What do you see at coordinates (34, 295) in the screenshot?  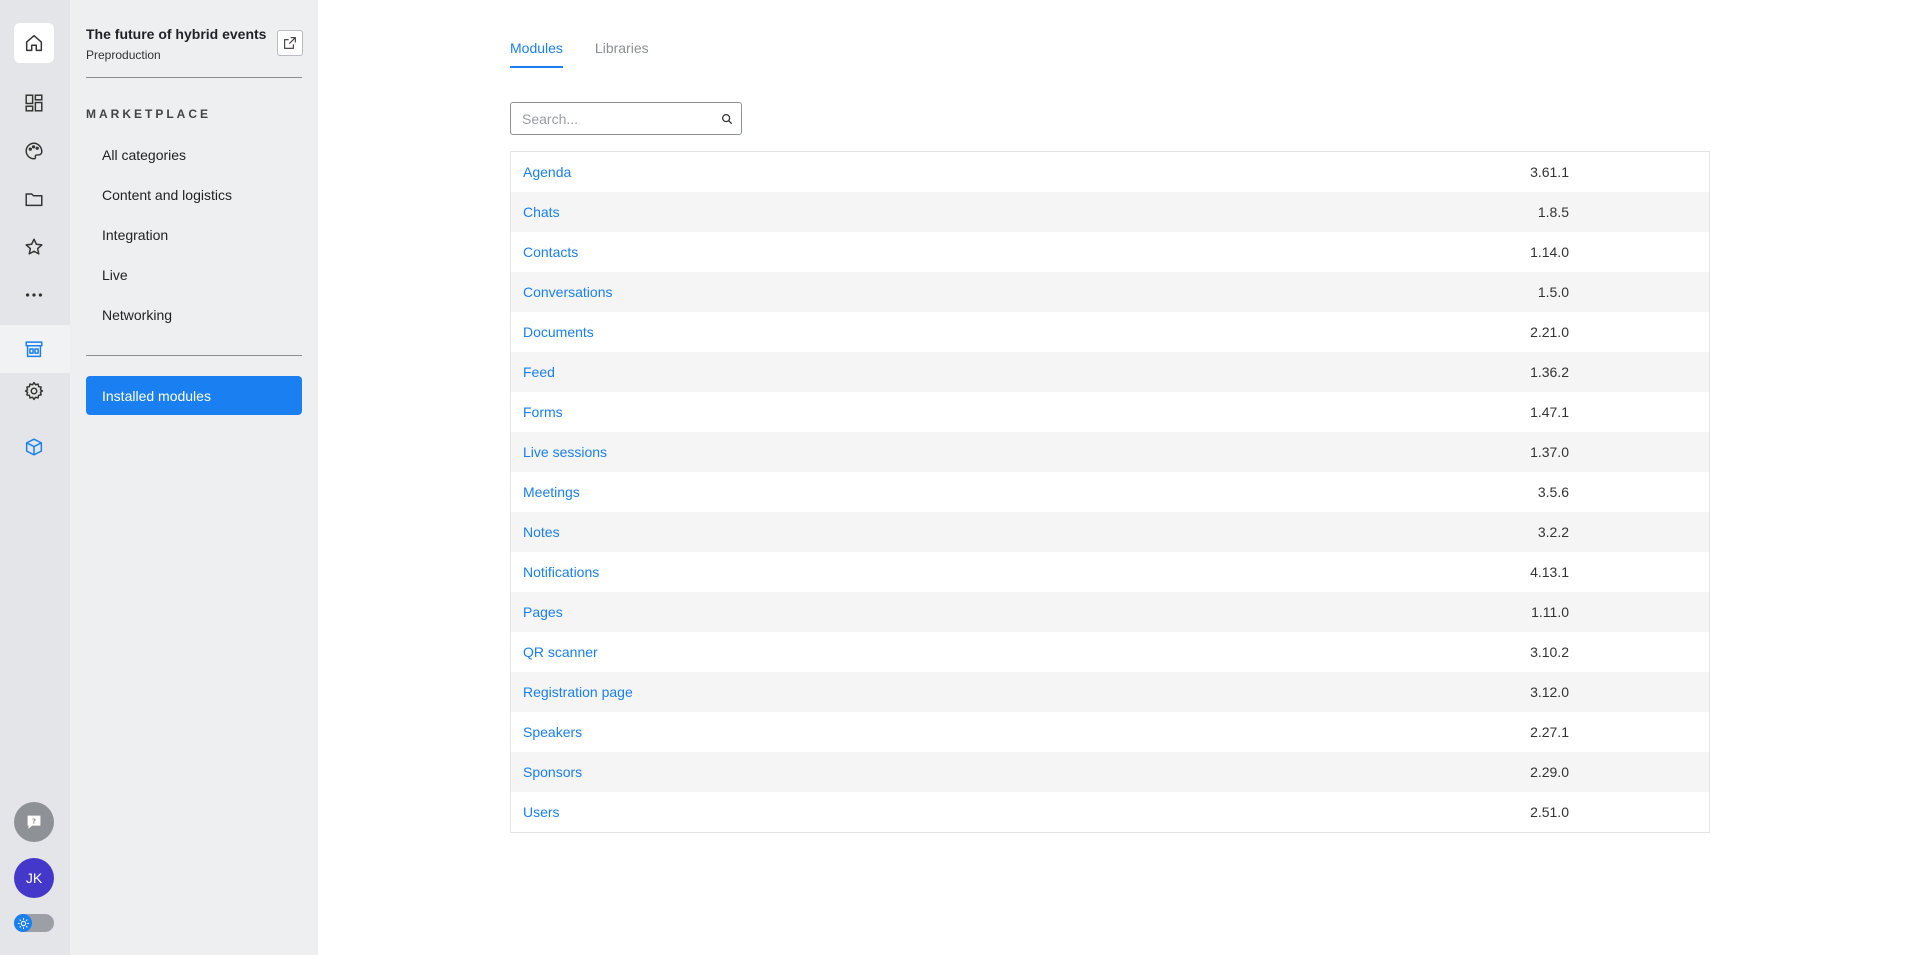 I see `more-icon` at bounding box center [34, 295].